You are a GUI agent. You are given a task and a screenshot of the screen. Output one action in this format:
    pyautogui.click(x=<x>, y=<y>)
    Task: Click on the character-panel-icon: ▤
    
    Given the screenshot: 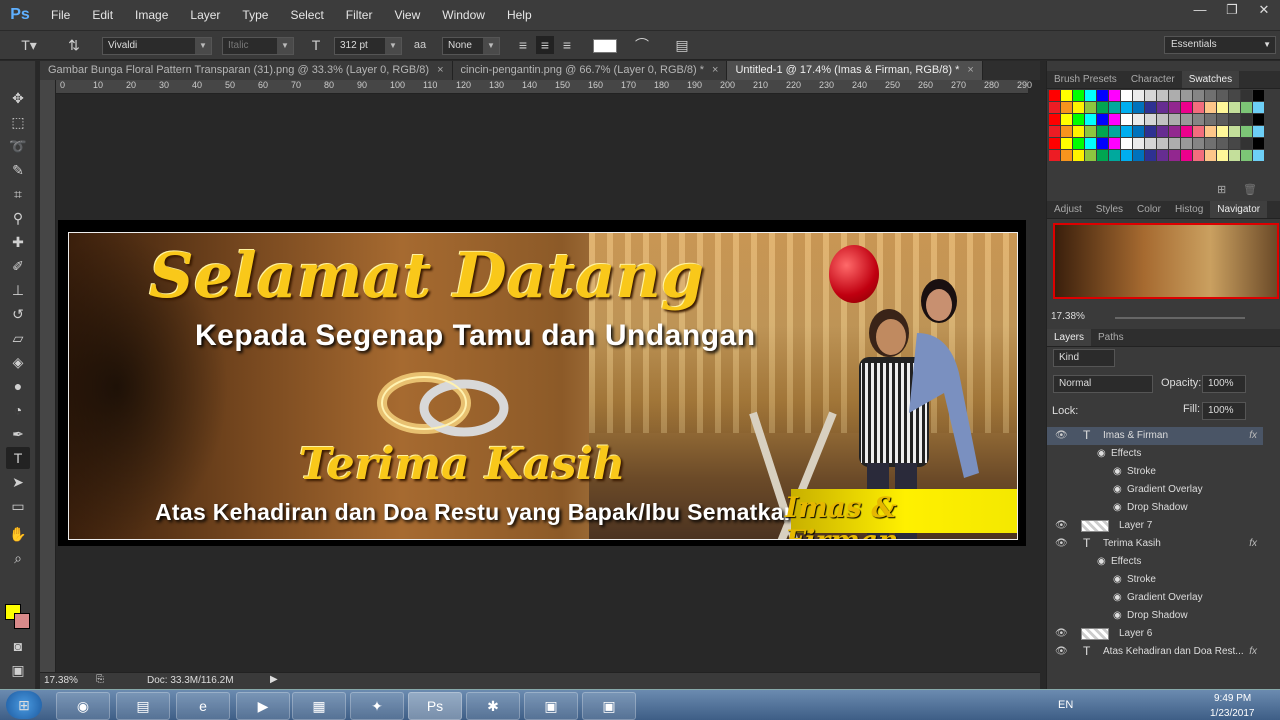 What is the action you would take?
    pyautogui.click(x=682, y=45)
    